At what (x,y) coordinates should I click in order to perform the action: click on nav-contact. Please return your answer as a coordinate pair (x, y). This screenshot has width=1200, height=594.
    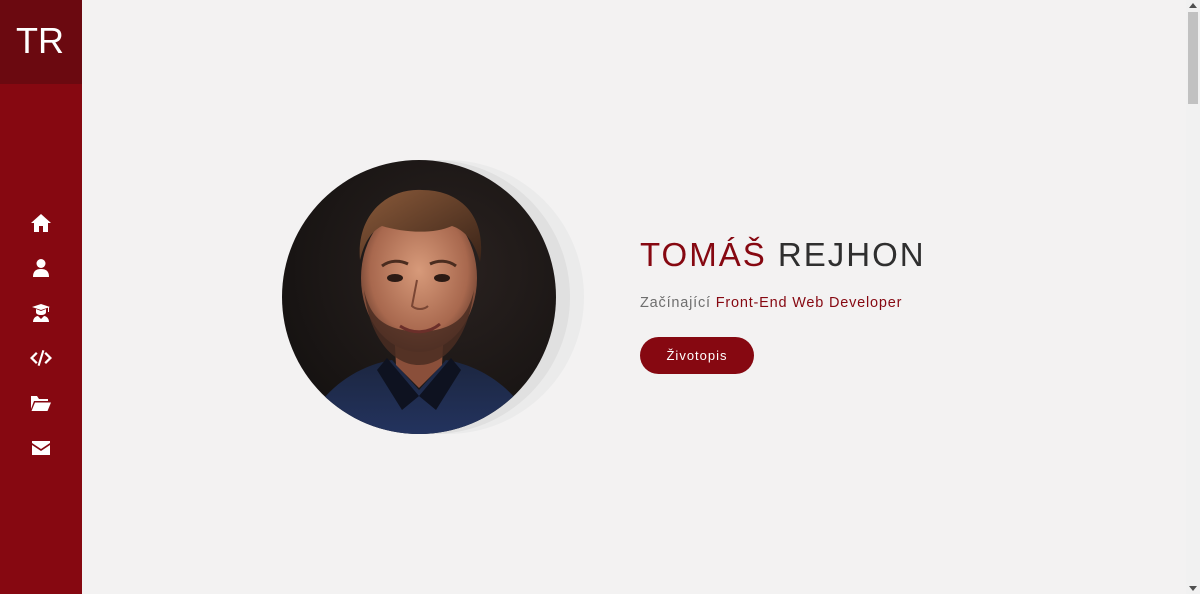
    Looking at the image, I should click on (41, 448).